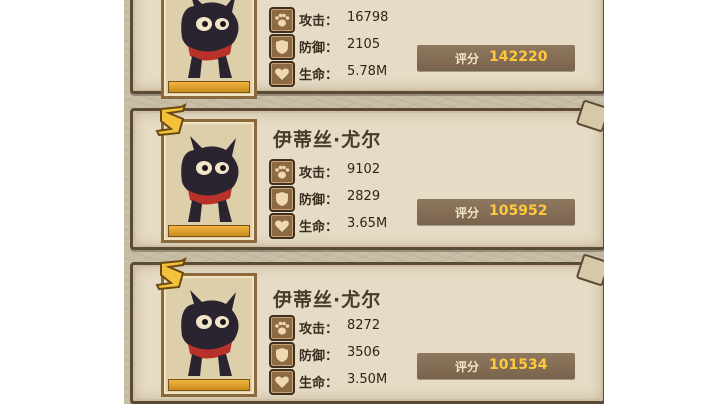  What do you see at coordinates (364, 44) in the screenshot?
I see `defense-value: 2105` at bounding box center [364, 44].